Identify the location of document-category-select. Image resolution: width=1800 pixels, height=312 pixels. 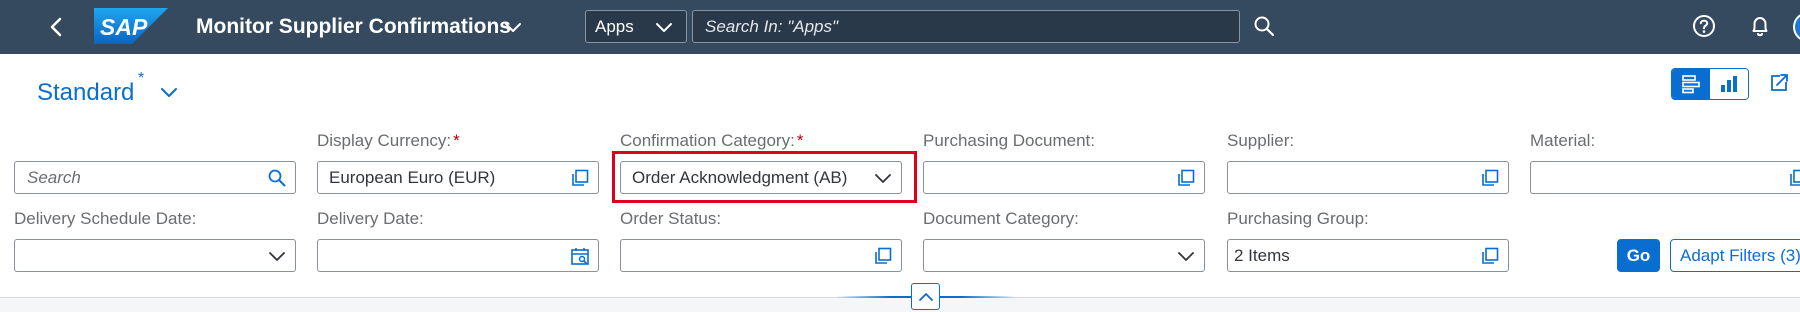
(1064, 255).